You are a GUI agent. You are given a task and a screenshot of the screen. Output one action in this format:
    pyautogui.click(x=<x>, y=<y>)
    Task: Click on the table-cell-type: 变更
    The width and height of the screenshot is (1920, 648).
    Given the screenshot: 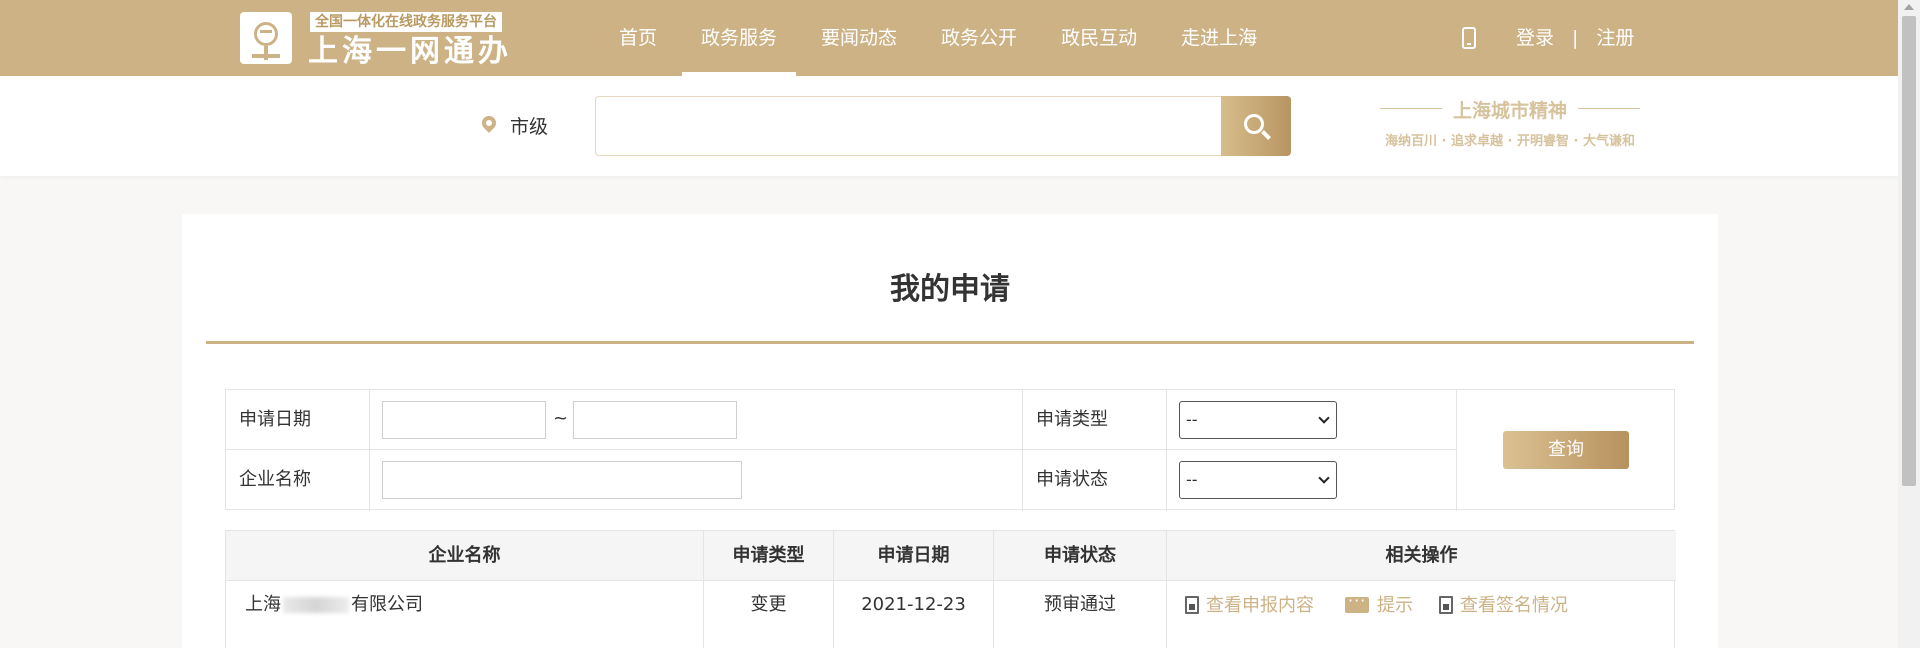 What is the action you would take?
    pyautogui.click(x=769, y=614)
    